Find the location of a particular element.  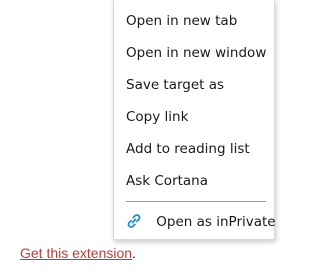

menu-item-add-to-reading-list: Add to reading list is located at coordinates (194, 149).